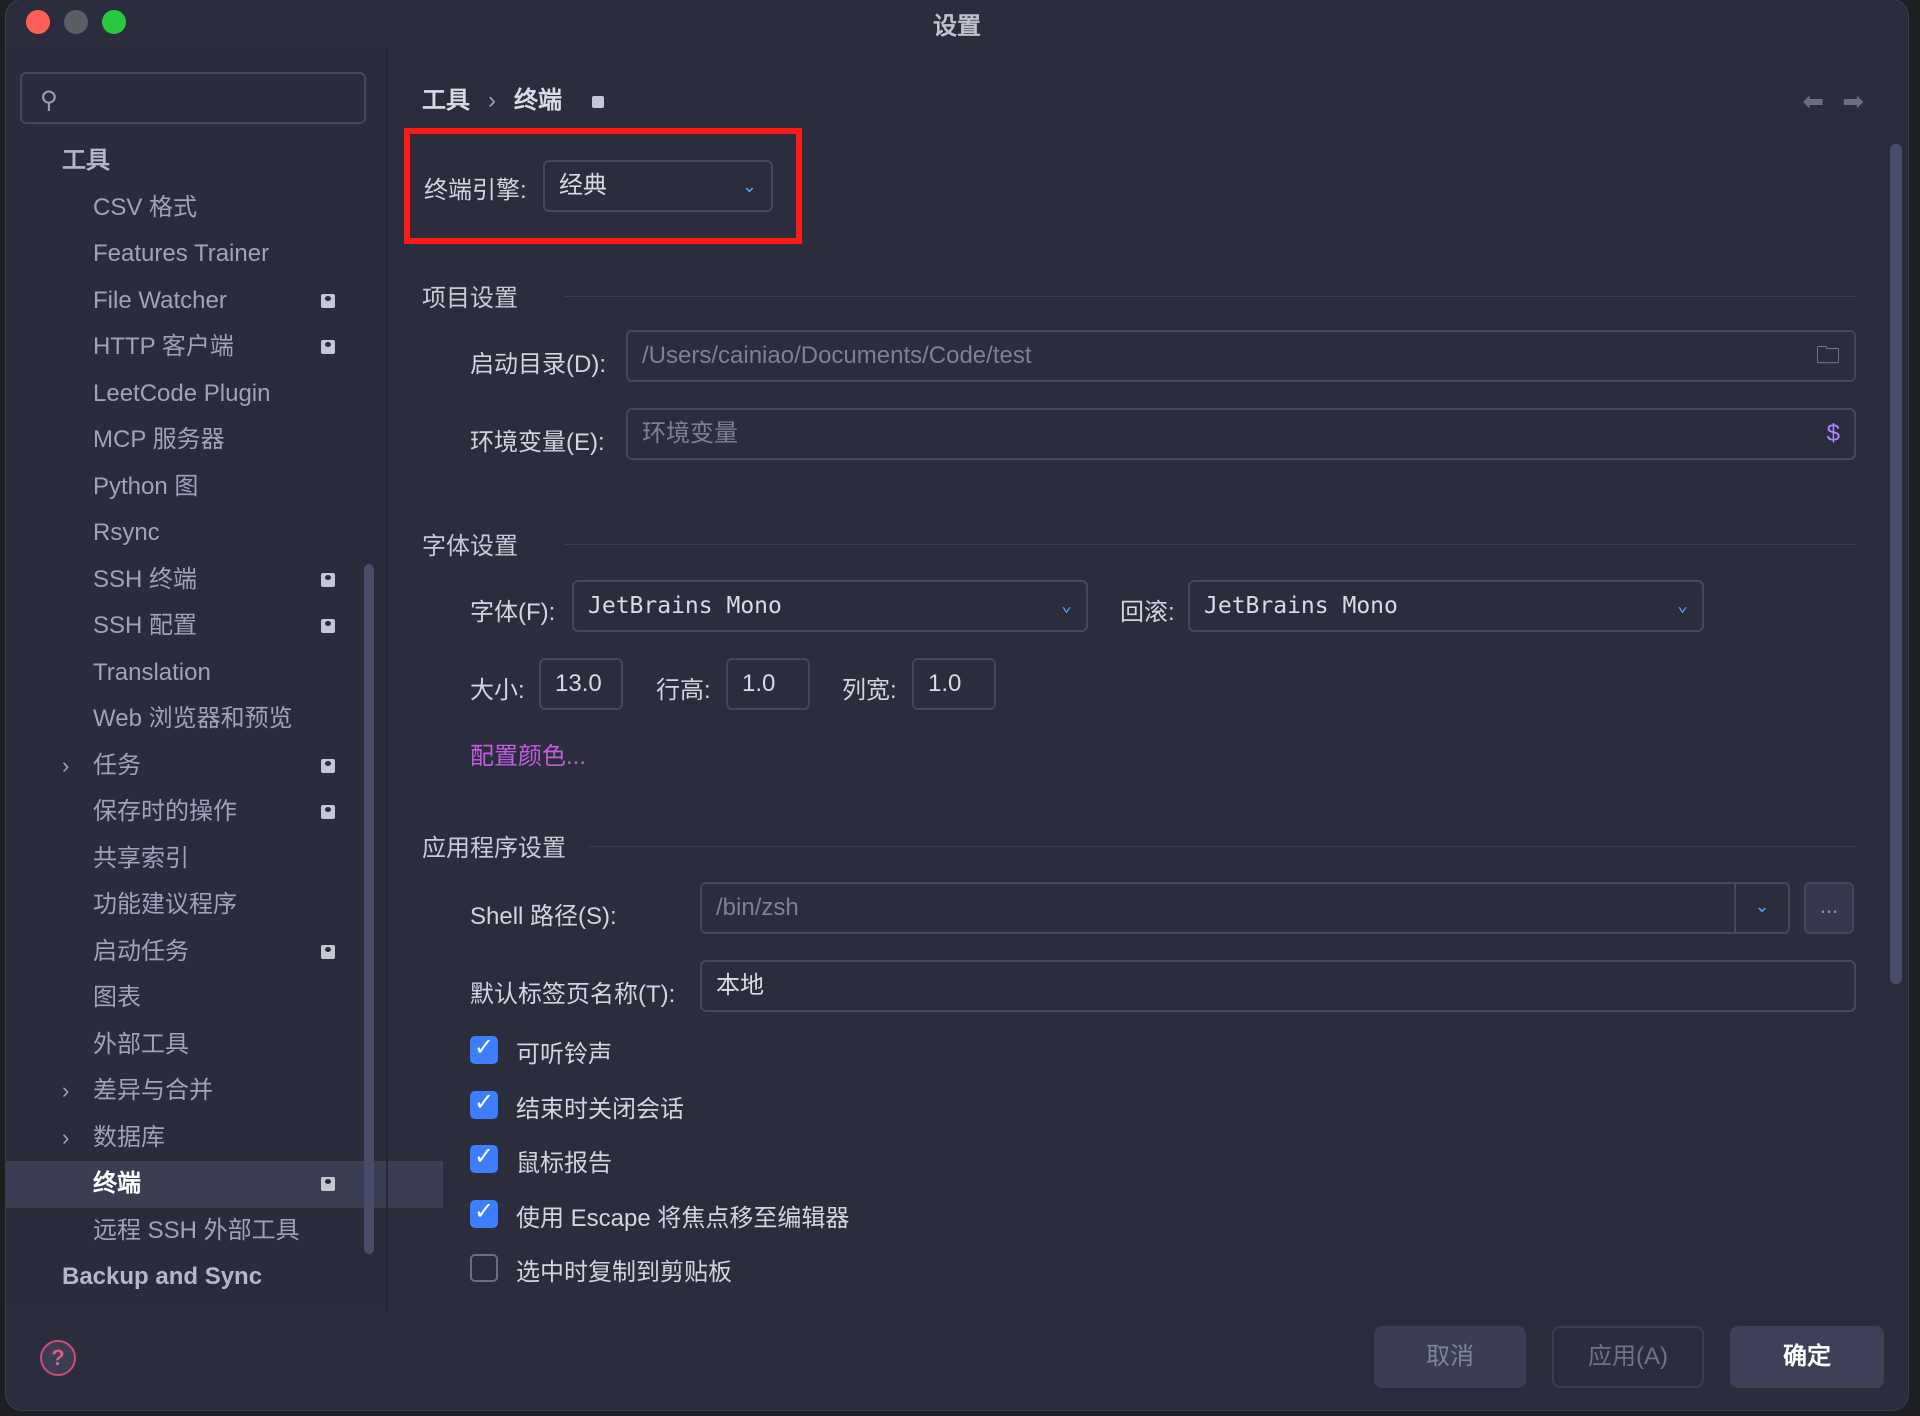 The width and height of the screenshot is (1920, 1416). What do you see at coordinates (145, 625) in the screenshot?
I see `sidebar-item-label: SSH 配置` at bounding box center [145, 625].